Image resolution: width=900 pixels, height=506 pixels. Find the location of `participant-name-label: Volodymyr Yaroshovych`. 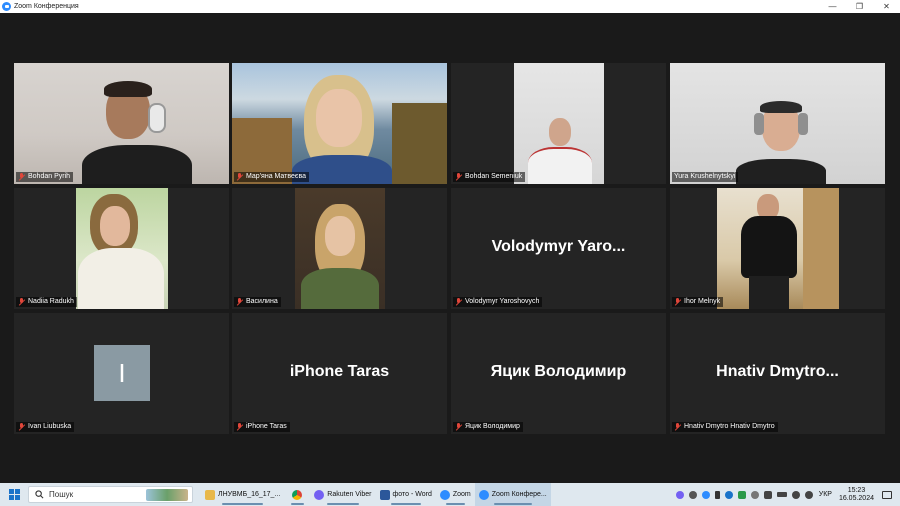

participant-name-label: Volodymyr Yaroshovych is located at coordinates (498, 302).